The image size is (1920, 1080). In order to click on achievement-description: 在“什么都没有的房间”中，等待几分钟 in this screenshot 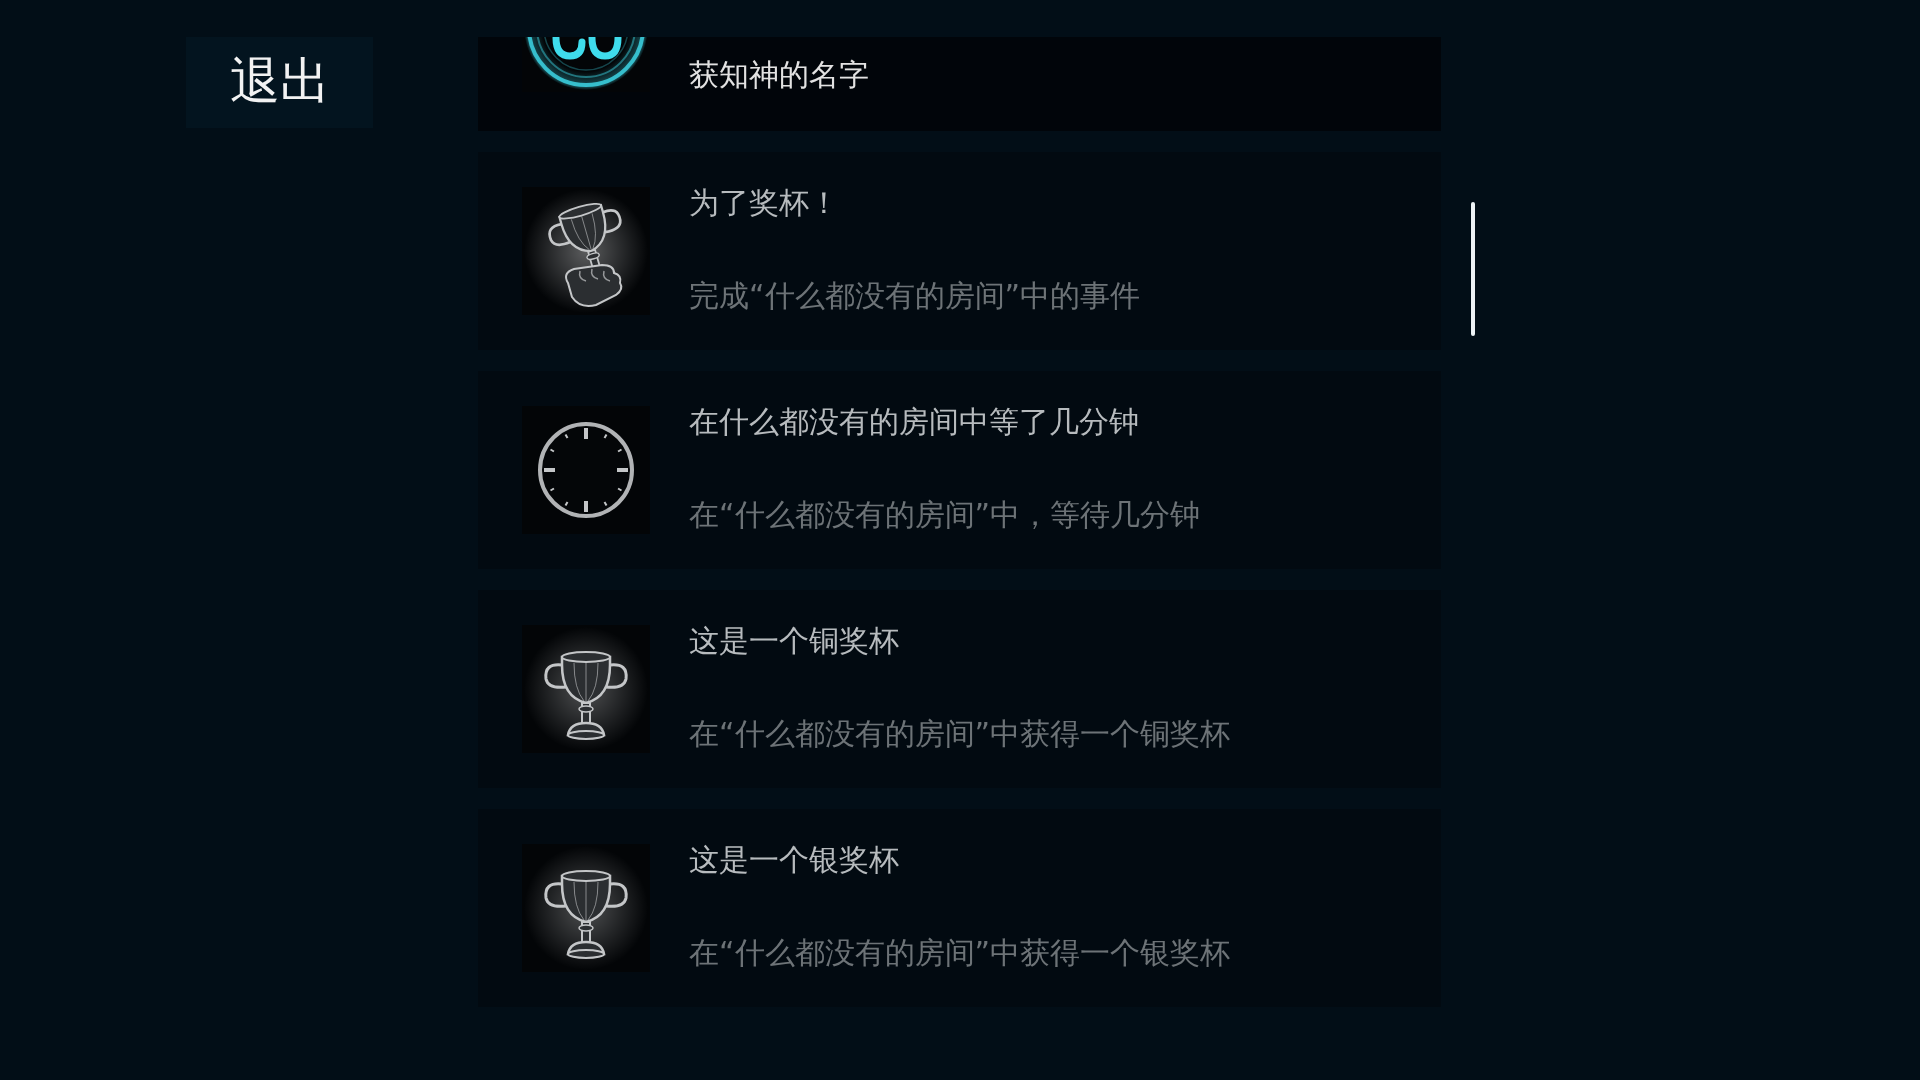, I will do `click(945, 515)`.